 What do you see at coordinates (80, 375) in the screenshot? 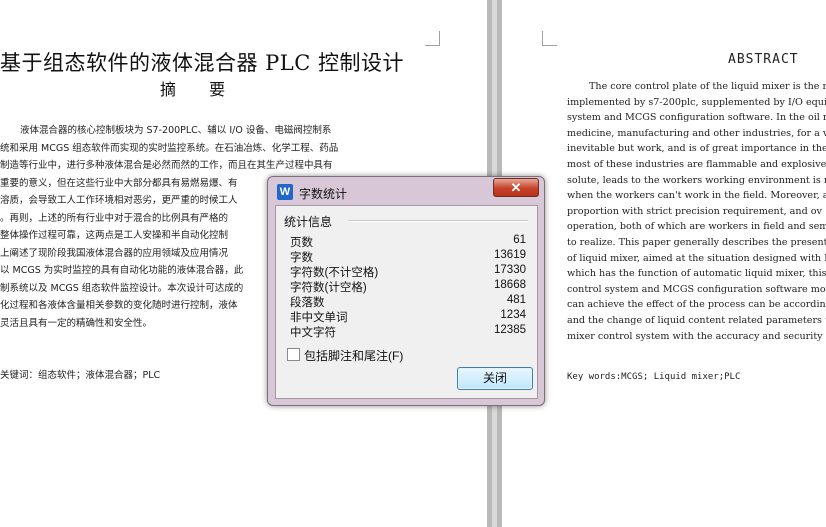
I see `chinese-keywords: 关键词：组态软件；液体混合器；PLC` at bounding box center [80, 375].